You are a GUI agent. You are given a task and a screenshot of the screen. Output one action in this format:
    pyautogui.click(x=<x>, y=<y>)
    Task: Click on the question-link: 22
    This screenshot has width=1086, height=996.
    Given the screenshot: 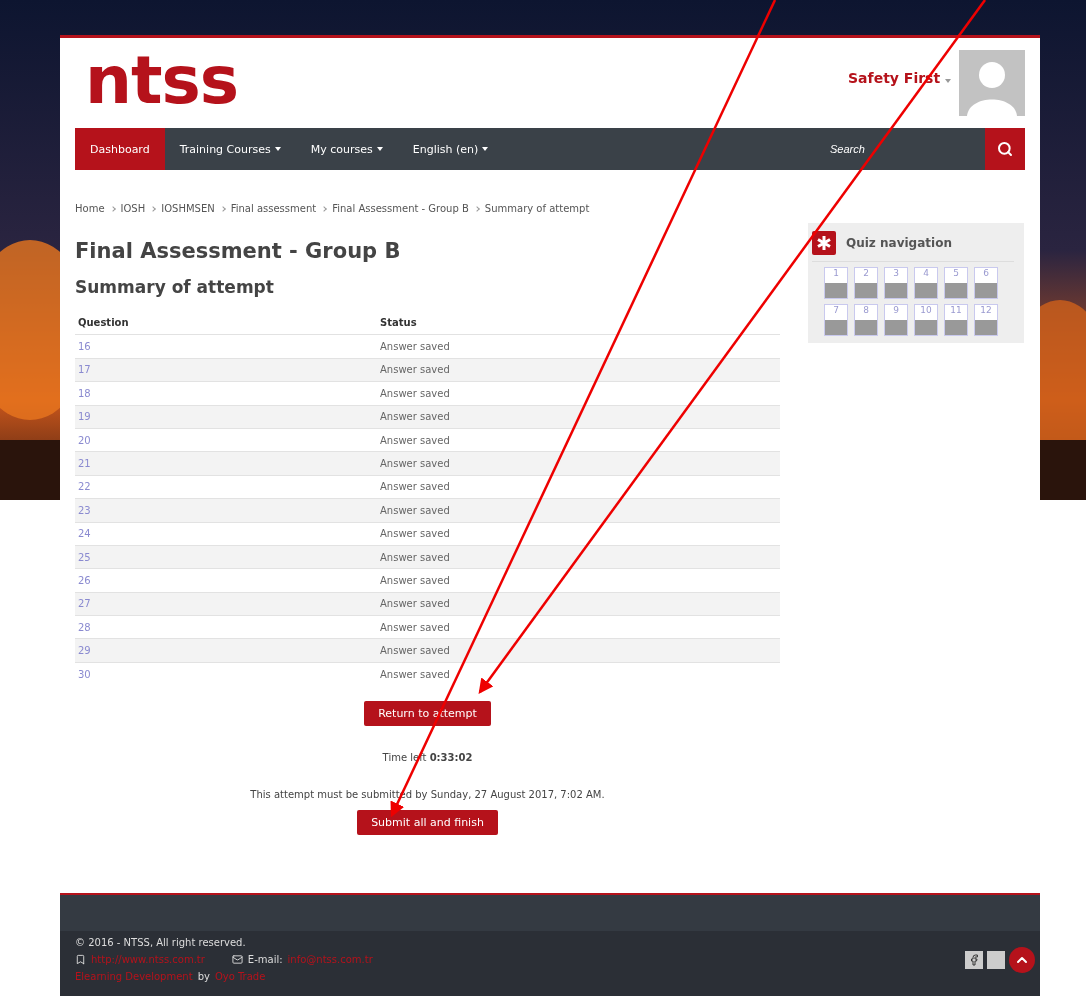 What is the action you would take?
    pyautogui.click(x=84, y=487)
    